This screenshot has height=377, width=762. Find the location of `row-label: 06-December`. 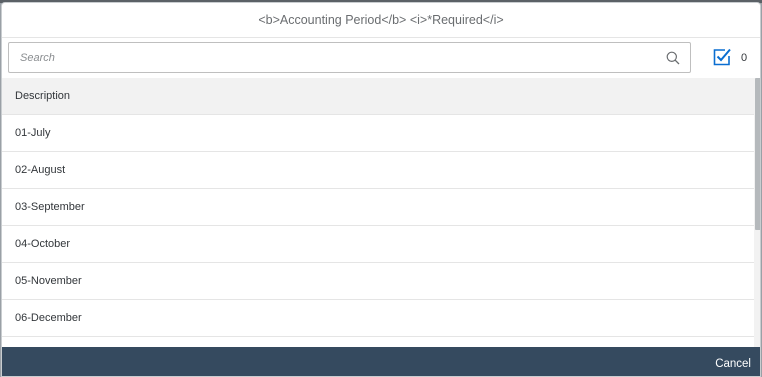

row-label: 06-December is located at coordinates (48, 318).